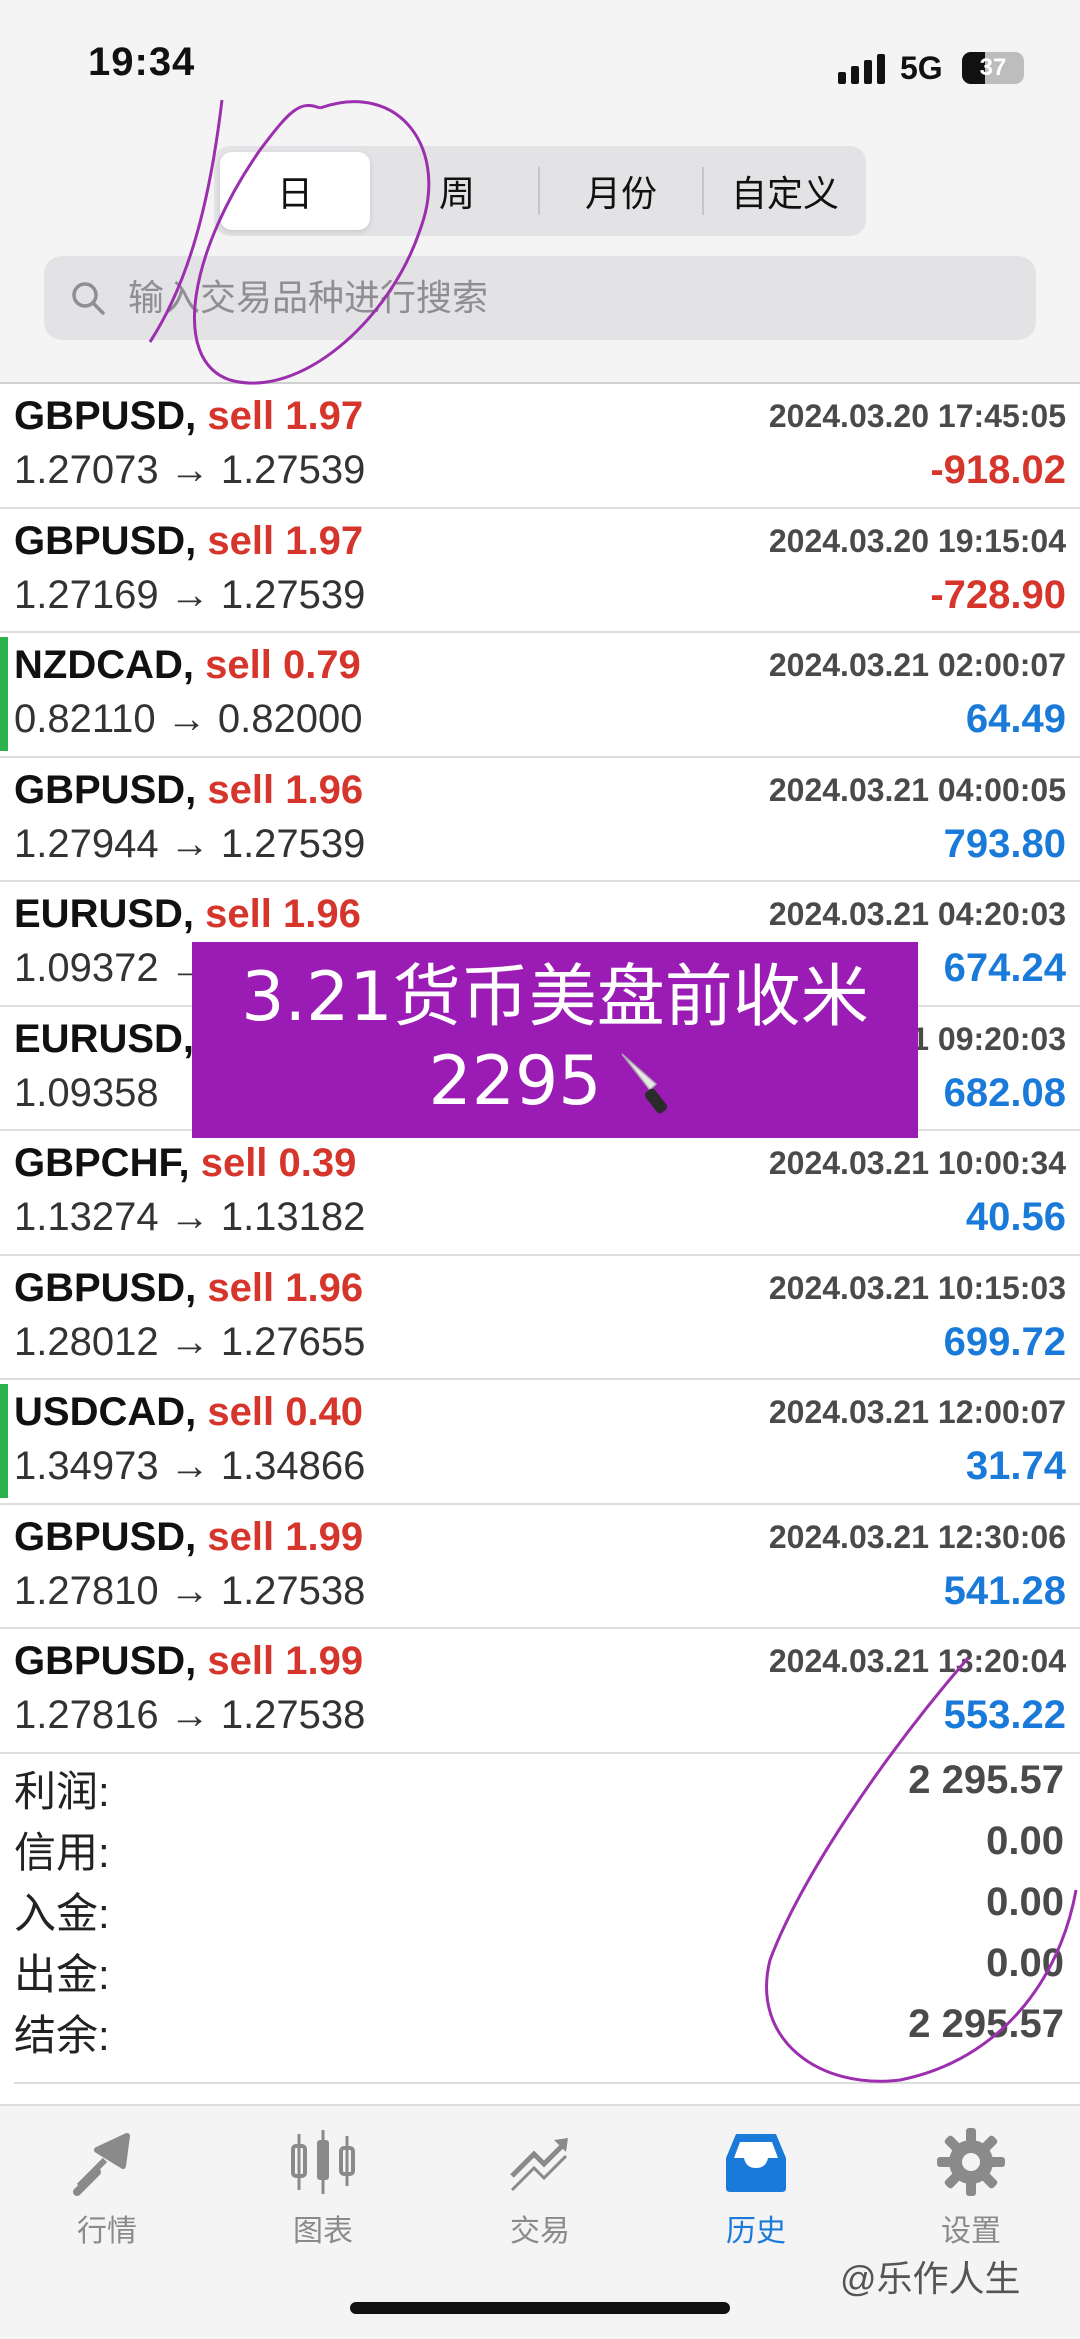 The image size is (1080, 2339). What do you see at coordinates (540, 2027) in the screenshot?
I see `summary-row: 结余: 2 295.57` at bounding box center [540, 2027].